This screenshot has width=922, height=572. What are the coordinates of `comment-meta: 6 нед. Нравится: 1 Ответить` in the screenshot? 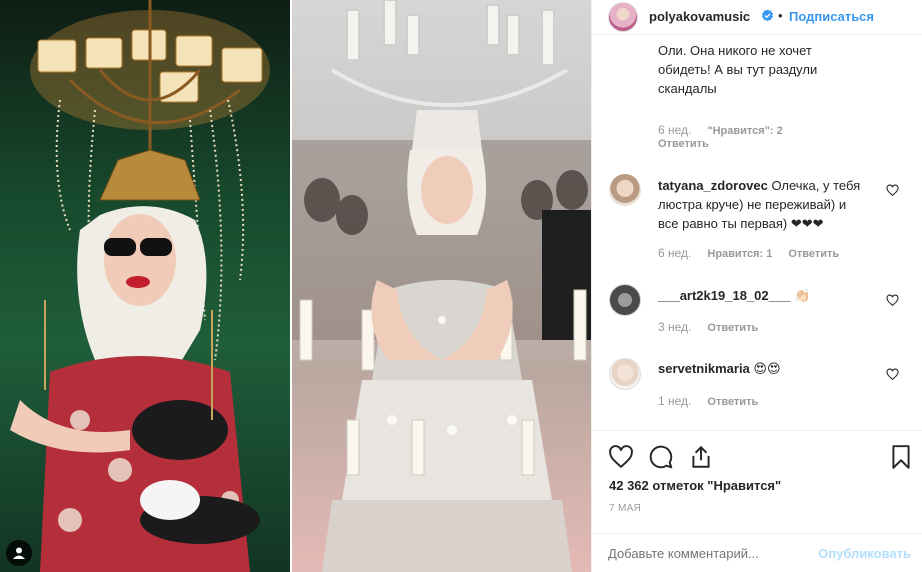 It's located at (756, 253).